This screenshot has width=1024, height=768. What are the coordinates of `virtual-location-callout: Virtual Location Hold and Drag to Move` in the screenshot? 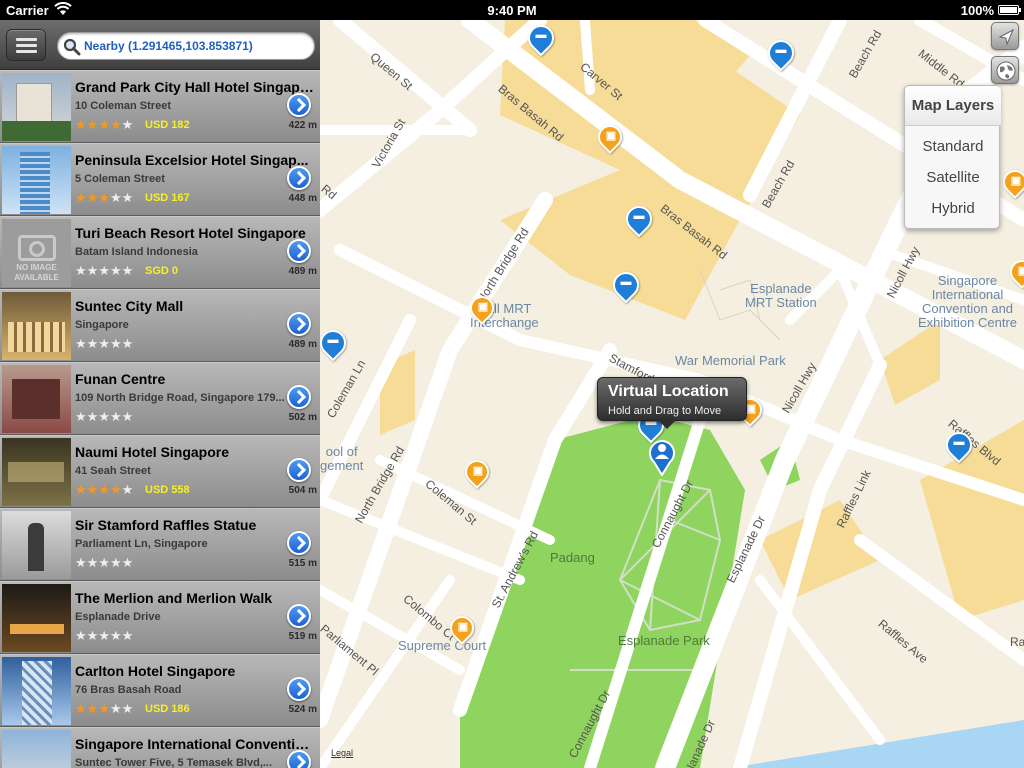 It's located at (672, 403).